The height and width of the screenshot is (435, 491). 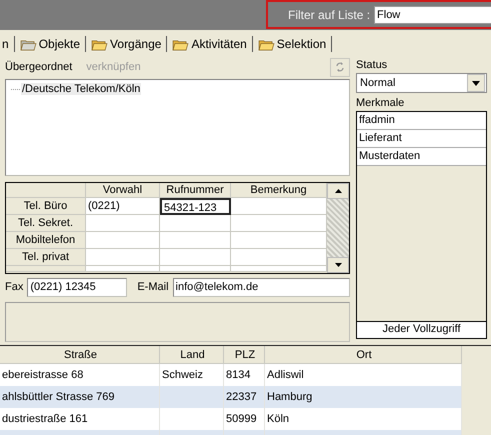 I want to click on tab-label: Selektion, so click(x=301, y=44).